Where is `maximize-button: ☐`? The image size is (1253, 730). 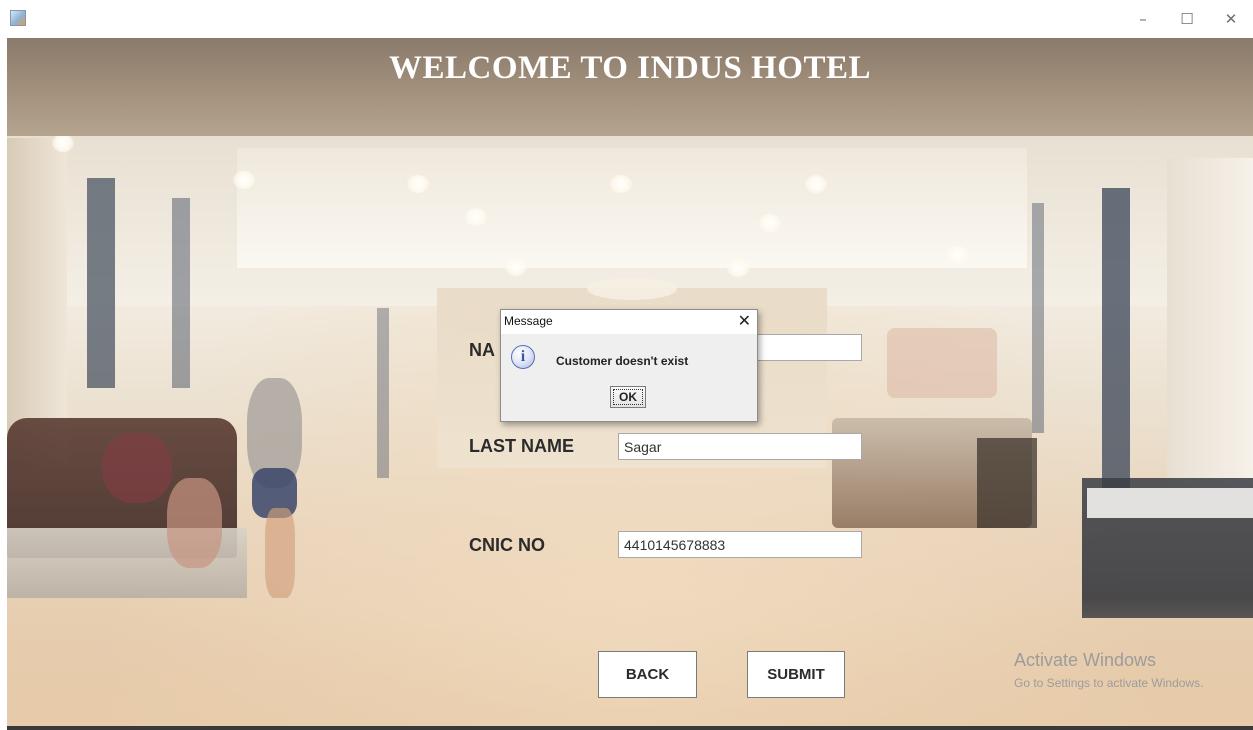 maximize-button: ☐ is located at coordinates (1187, 19).